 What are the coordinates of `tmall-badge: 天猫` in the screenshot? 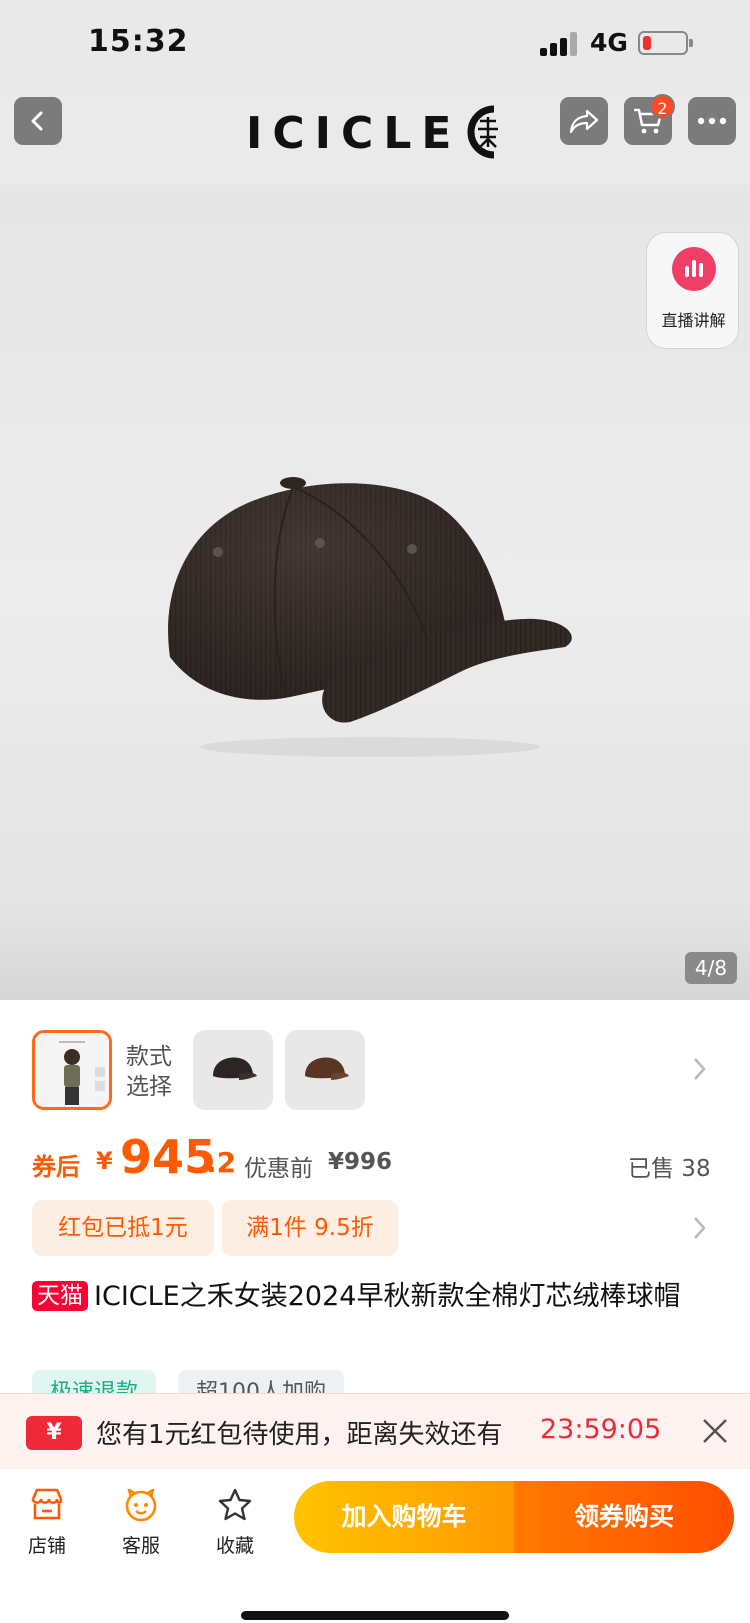 It's located at (60, 1296).